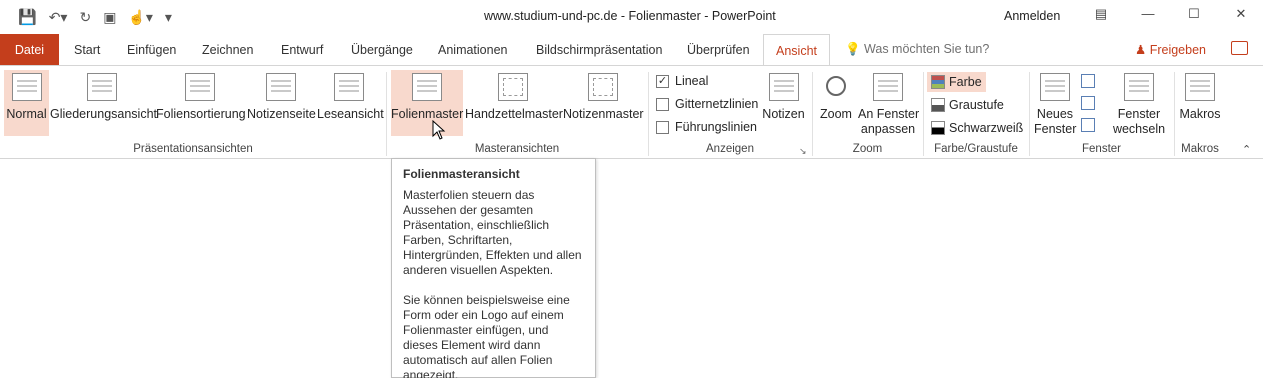 This screenshot has width=1263, height=378. What do you see at coordinates (168, 17) in the screenshot?
I see `customize-icon: ▾` at bounding box center [168, 17].